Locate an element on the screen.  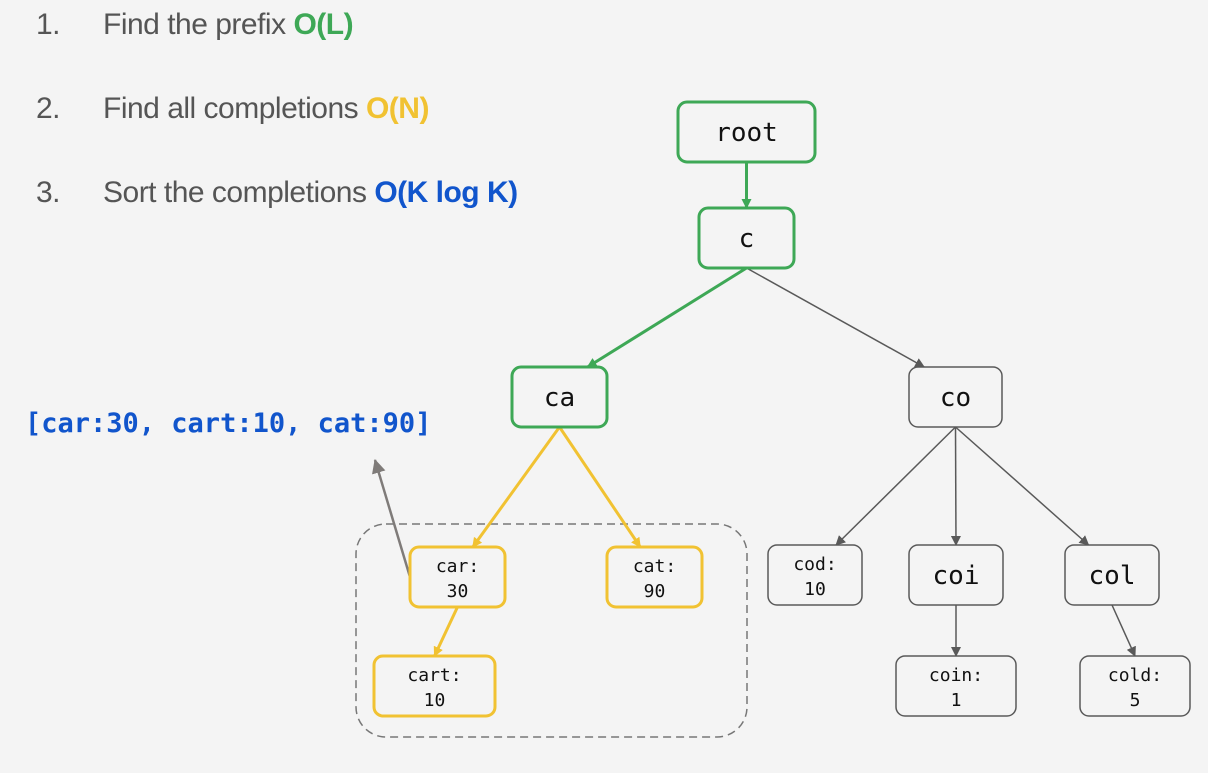
edge-co-to-coi is located at coordinates (955, 486).